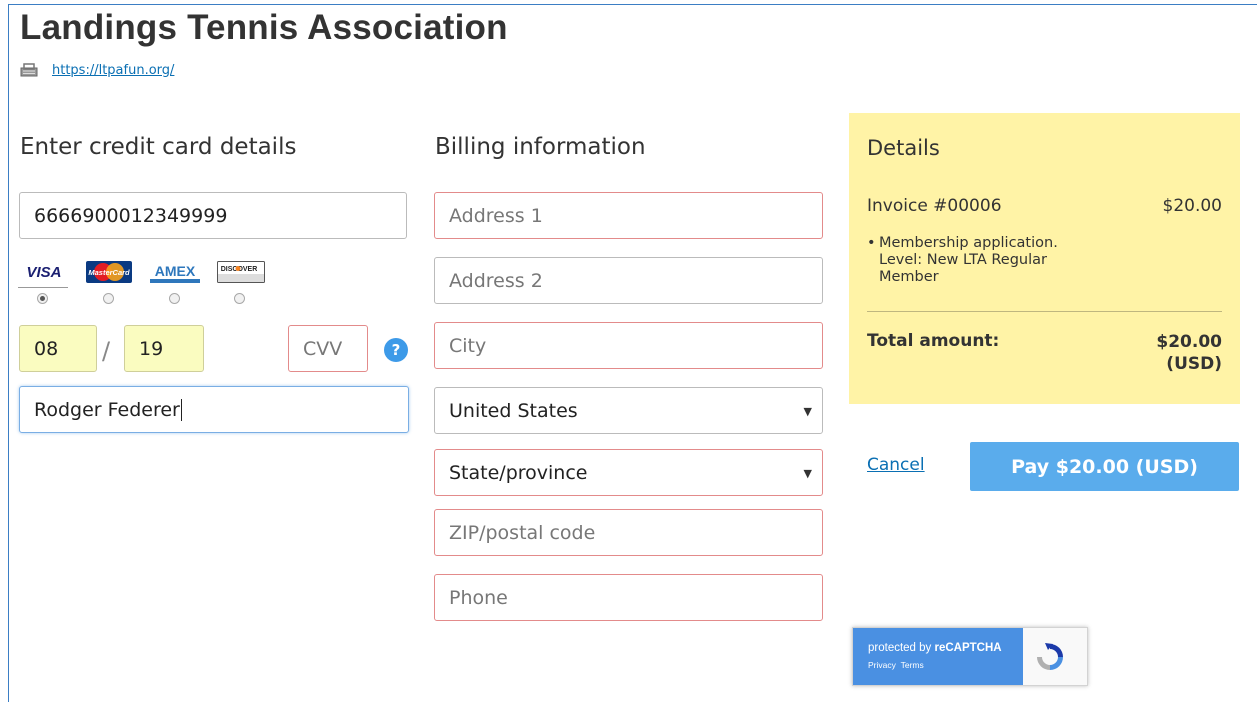  I want to click on phone-placeholder: Phone, so click(478, 597).